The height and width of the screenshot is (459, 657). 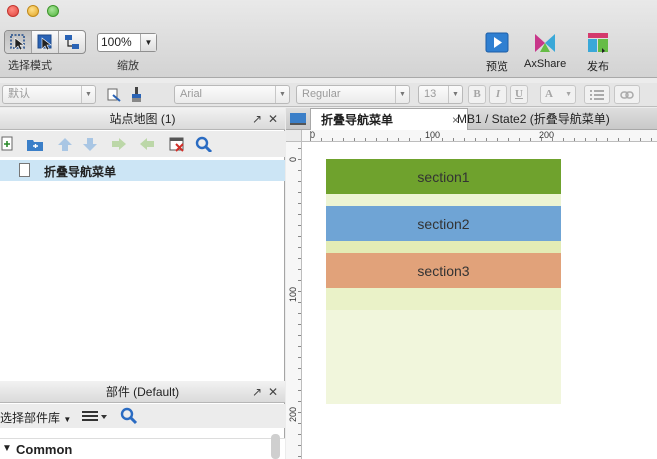 I want to click on page-icon, so click(x=24, y=170).